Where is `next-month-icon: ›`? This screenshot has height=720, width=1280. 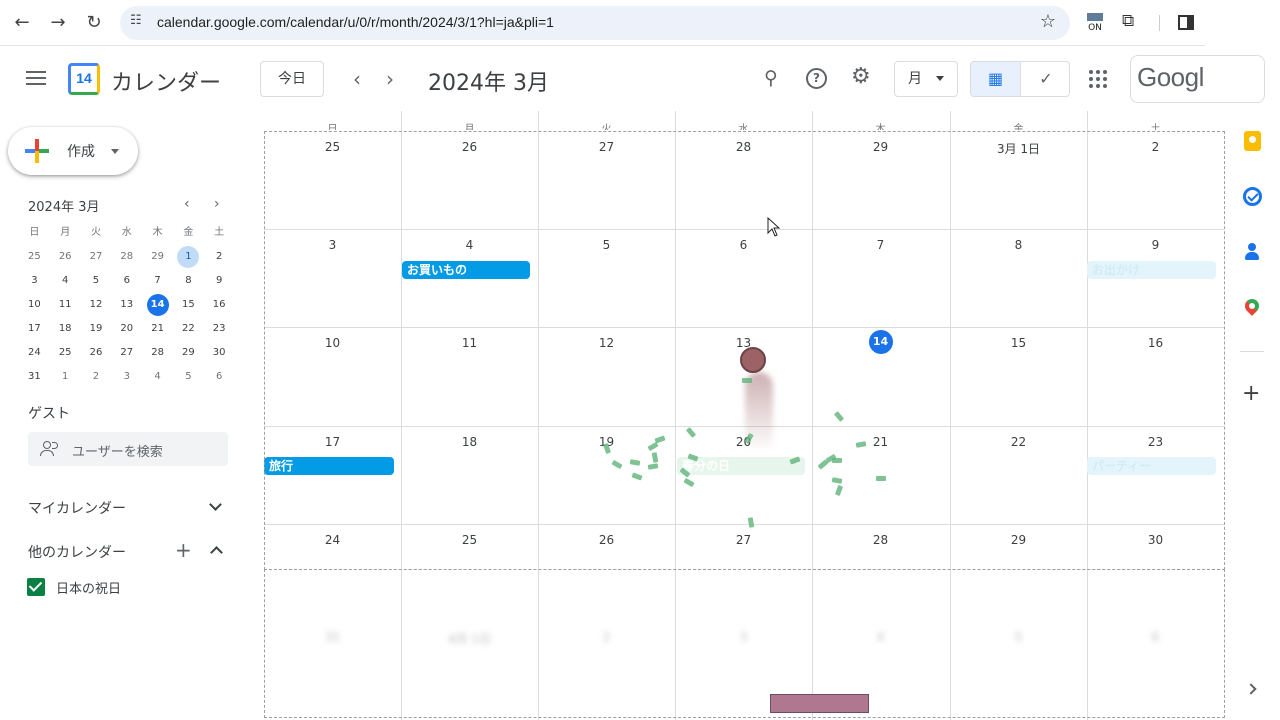 next-month-icon: › is located at coordinates (390, 79).